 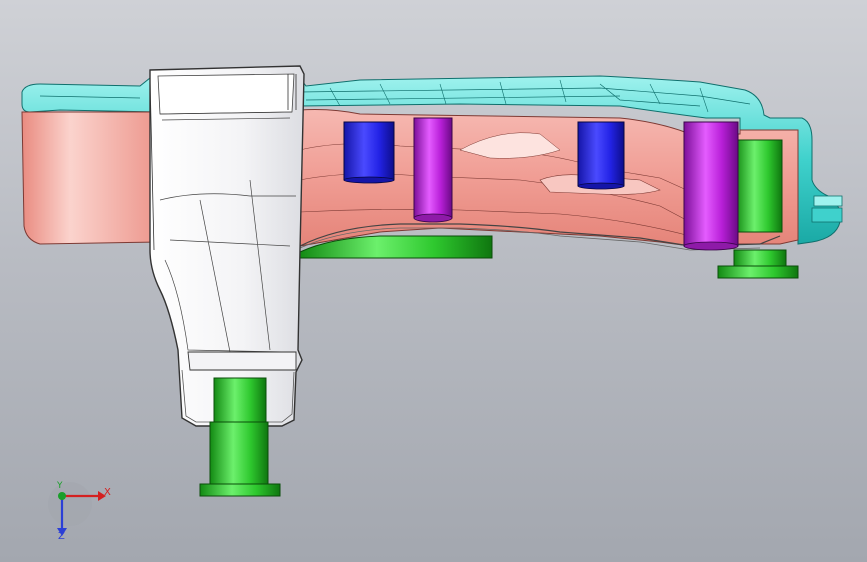 What do you see at coordinates (107, 492) in the screenshot?
I see `axis-x-label: X` at bounding box center [107, 492].